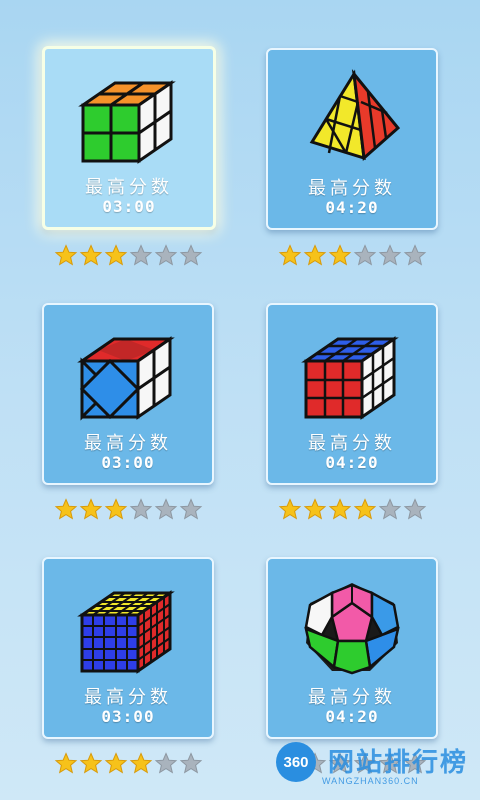 The image size is (480, 800). I want to click on skewb-icon, so click(126, 378).